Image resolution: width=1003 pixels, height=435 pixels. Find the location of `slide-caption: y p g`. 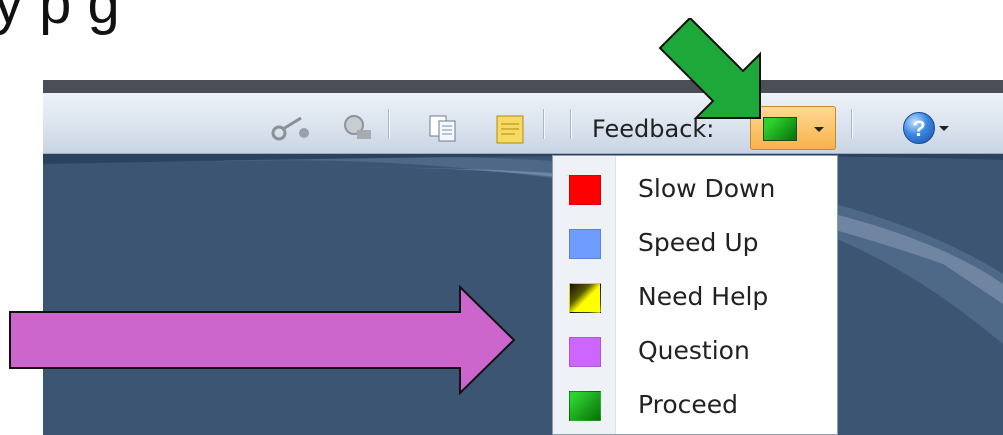

slide-caption: y p g is located at coordinates (60, 18).